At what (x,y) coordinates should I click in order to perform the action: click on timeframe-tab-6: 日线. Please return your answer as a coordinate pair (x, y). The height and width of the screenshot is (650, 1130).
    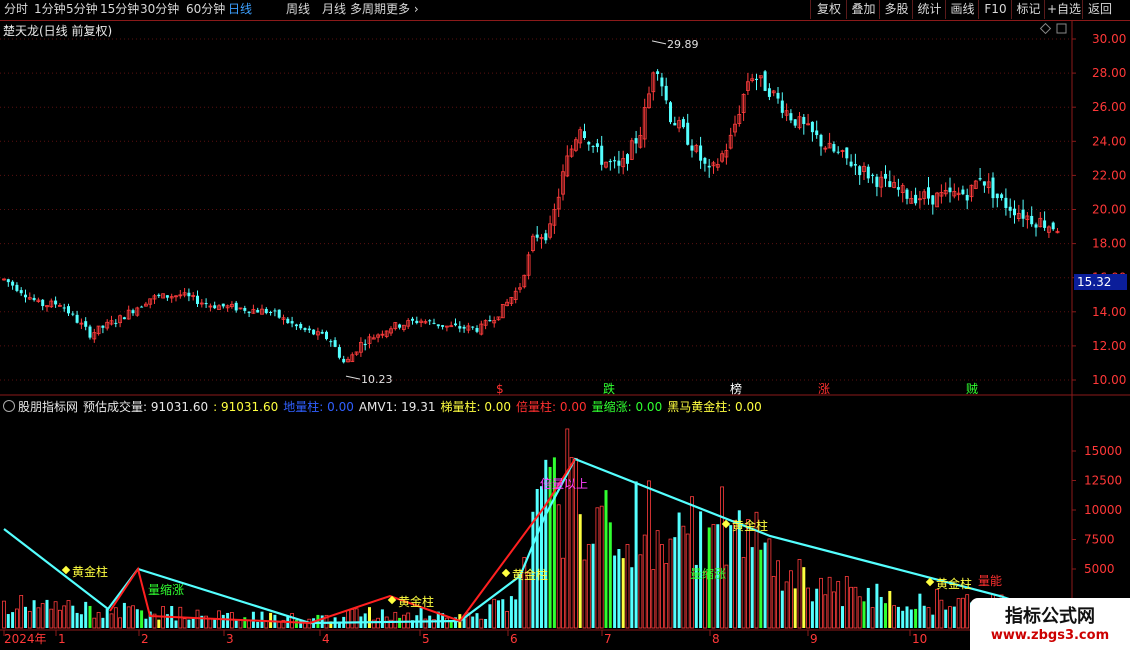
    Looking at the image, I should click on (240, 9).